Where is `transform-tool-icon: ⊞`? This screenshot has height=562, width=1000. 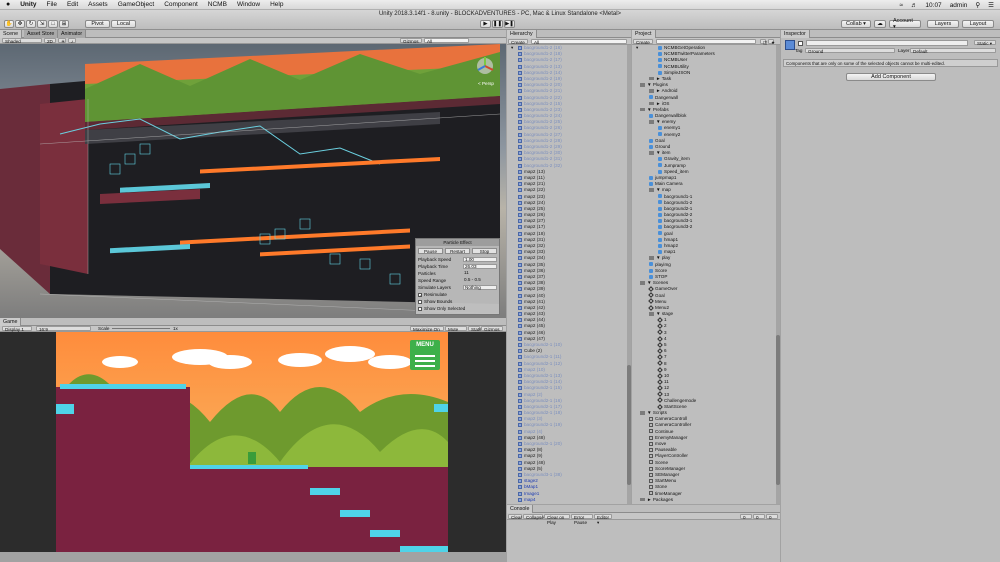
transform-tool-icon: ⊞ is located at coordinates (64, 24).